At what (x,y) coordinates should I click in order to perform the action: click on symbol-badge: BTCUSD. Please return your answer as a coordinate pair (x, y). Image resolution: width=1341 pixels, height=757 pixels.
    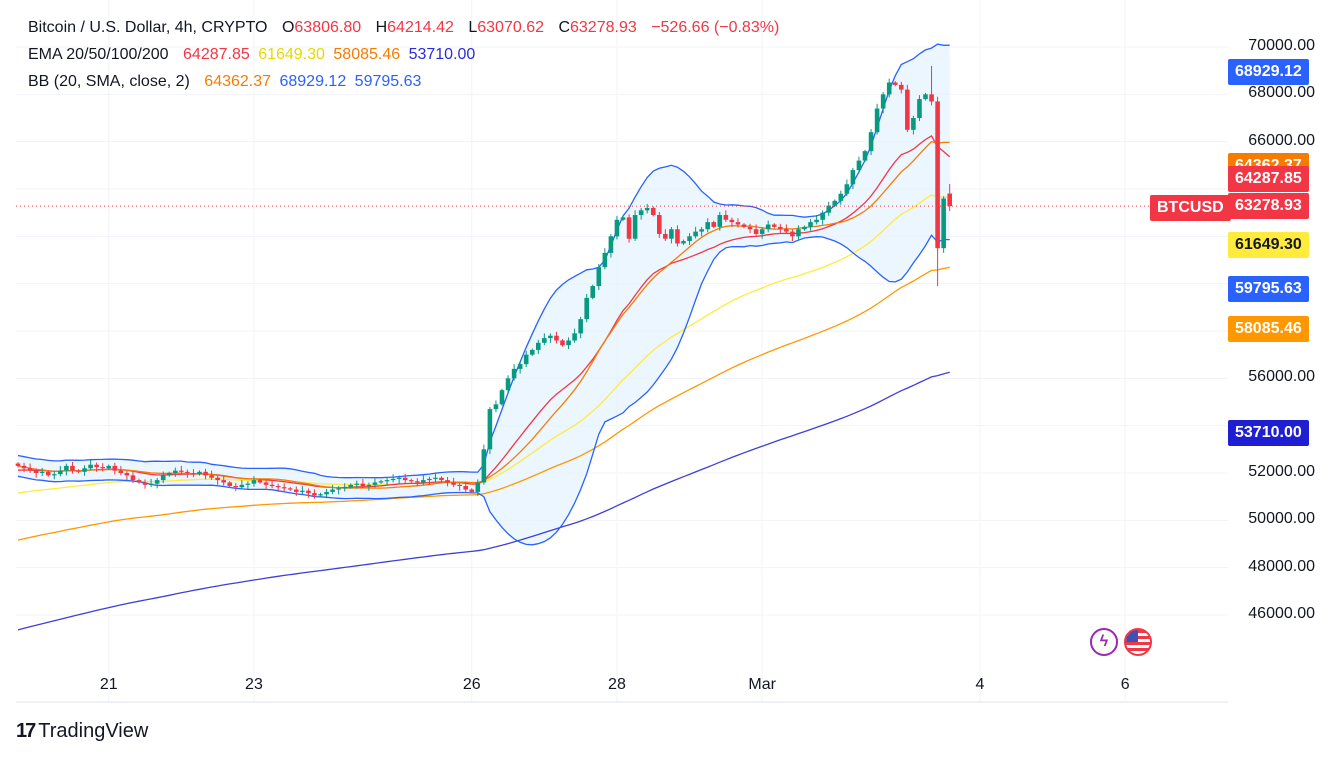
    Looking at the image, I should click on (1190, 208).